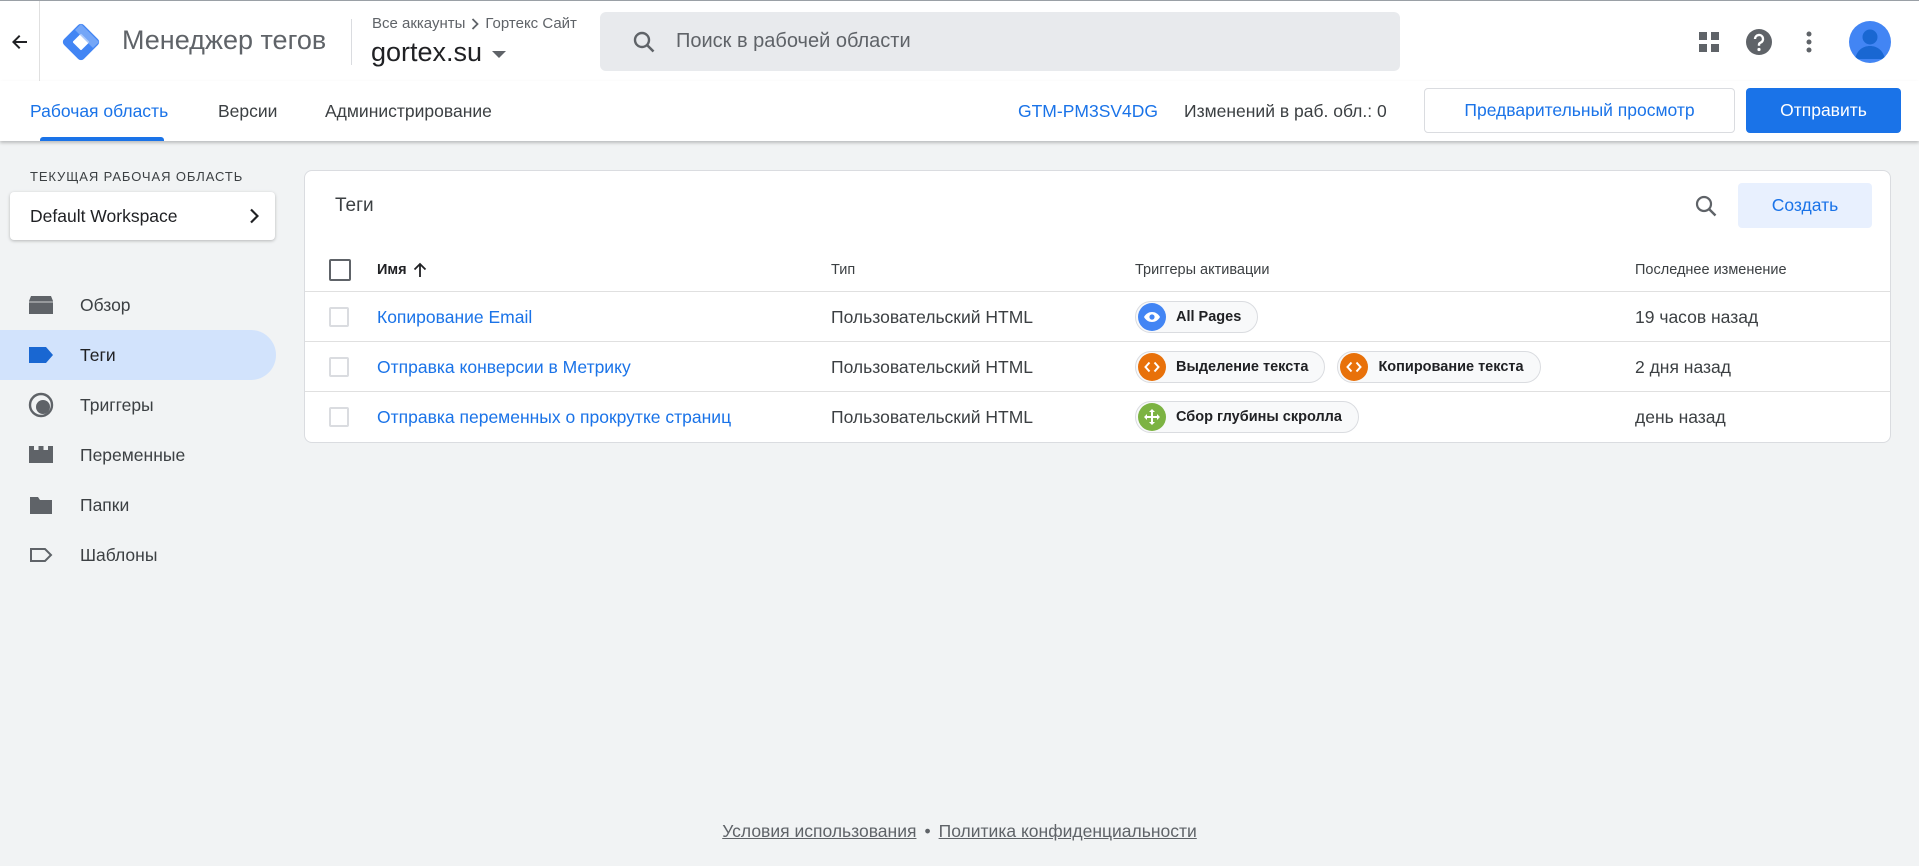 Image resolution: width=1919 pixels, height=866 pixels. What do you see at coordinates (40, 405) in the screenshot?
I see `trigger-icon` at bounding box center [40, 405].